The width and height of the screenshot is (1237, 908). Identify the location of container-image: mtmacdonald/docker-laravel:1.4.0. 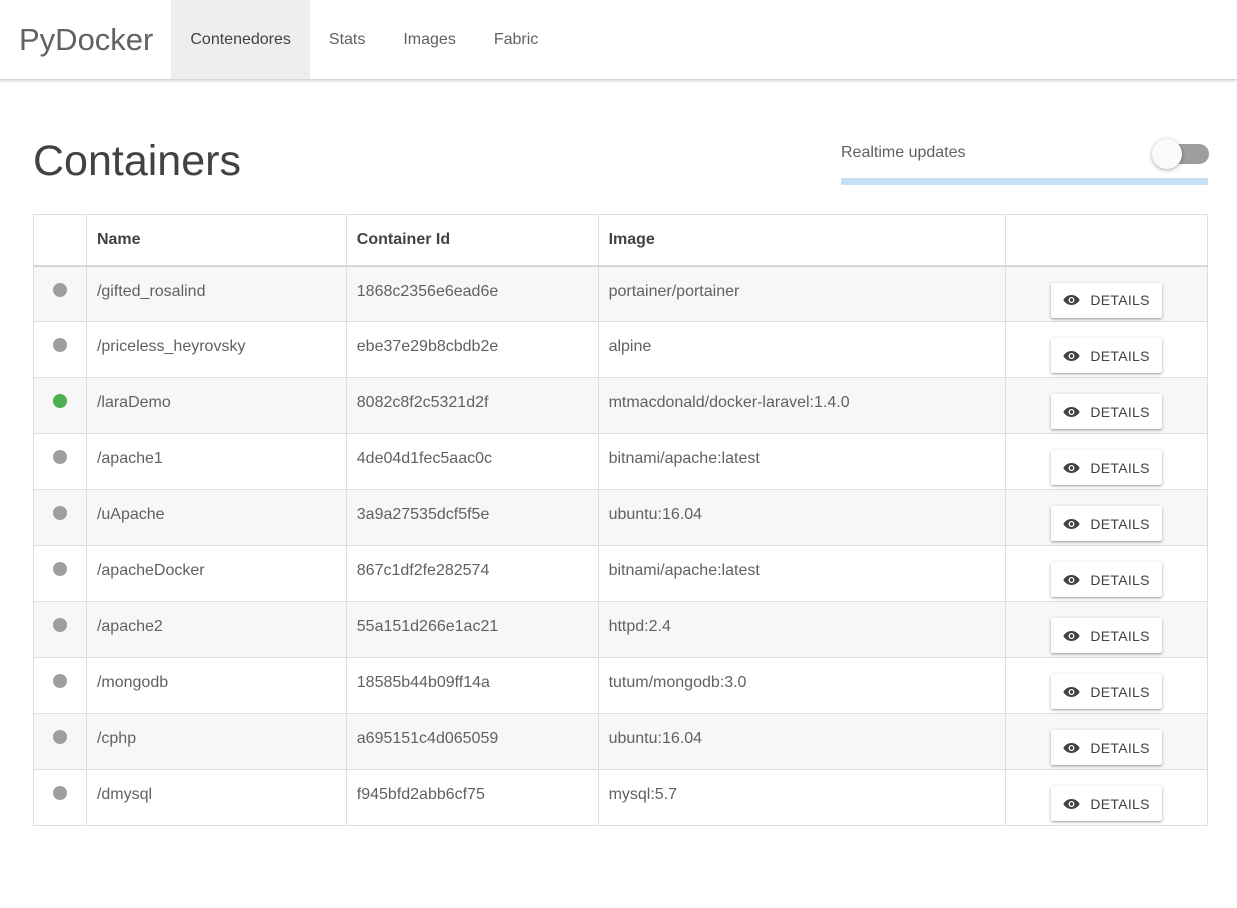
(802, 405).